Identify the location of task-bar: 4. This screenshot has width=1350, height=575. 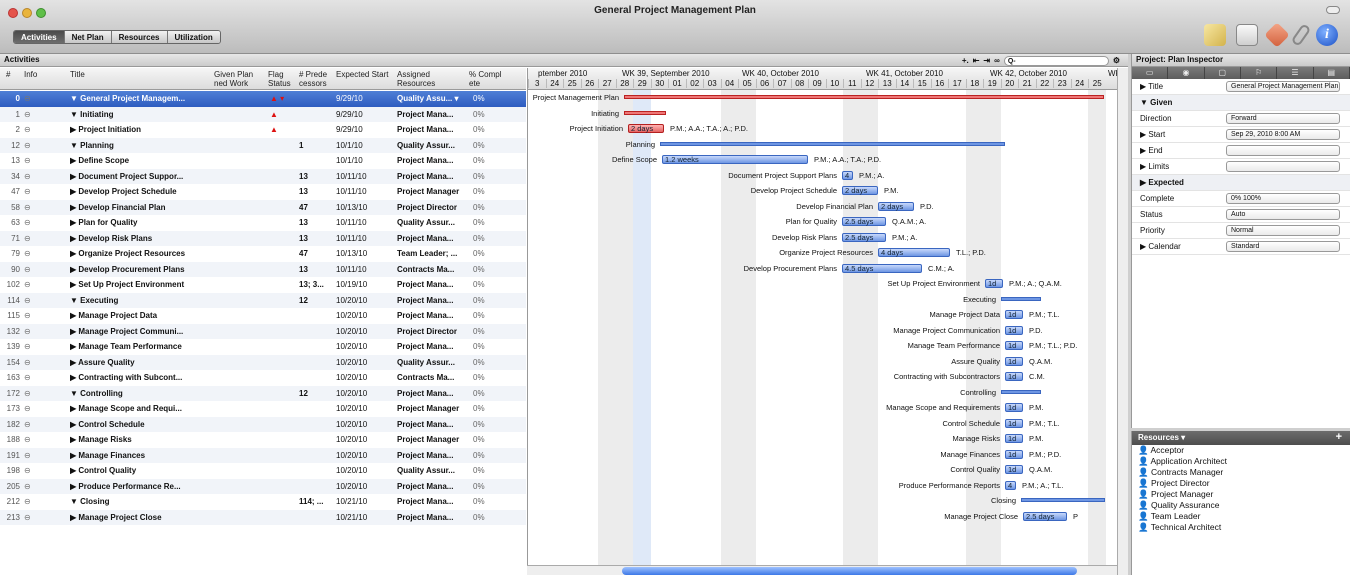
(847, 175).